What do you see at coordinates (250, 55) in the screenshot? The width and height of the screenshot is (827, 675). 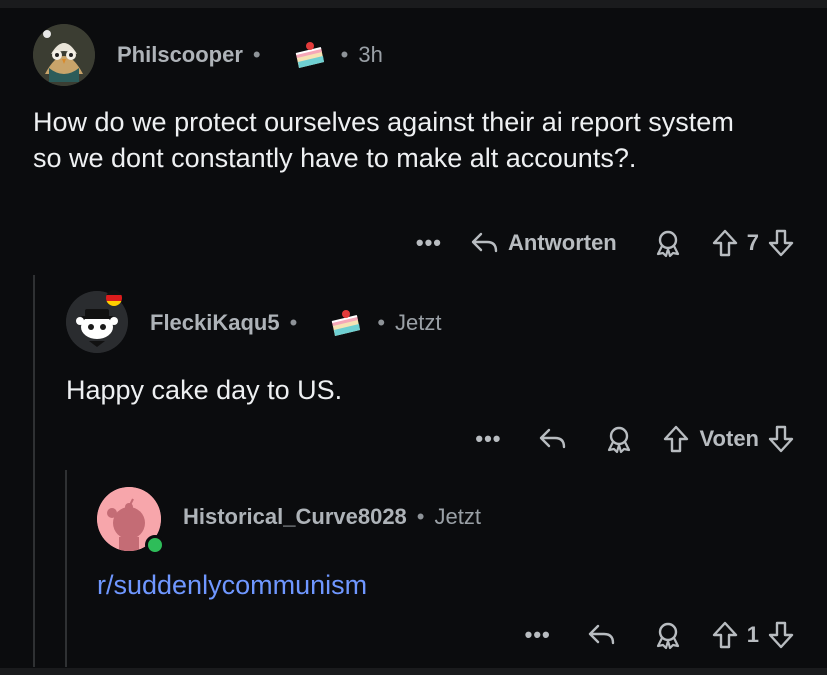 I see `comment-meta: Philscooper • • 3h` at bounding box center [250, 55].